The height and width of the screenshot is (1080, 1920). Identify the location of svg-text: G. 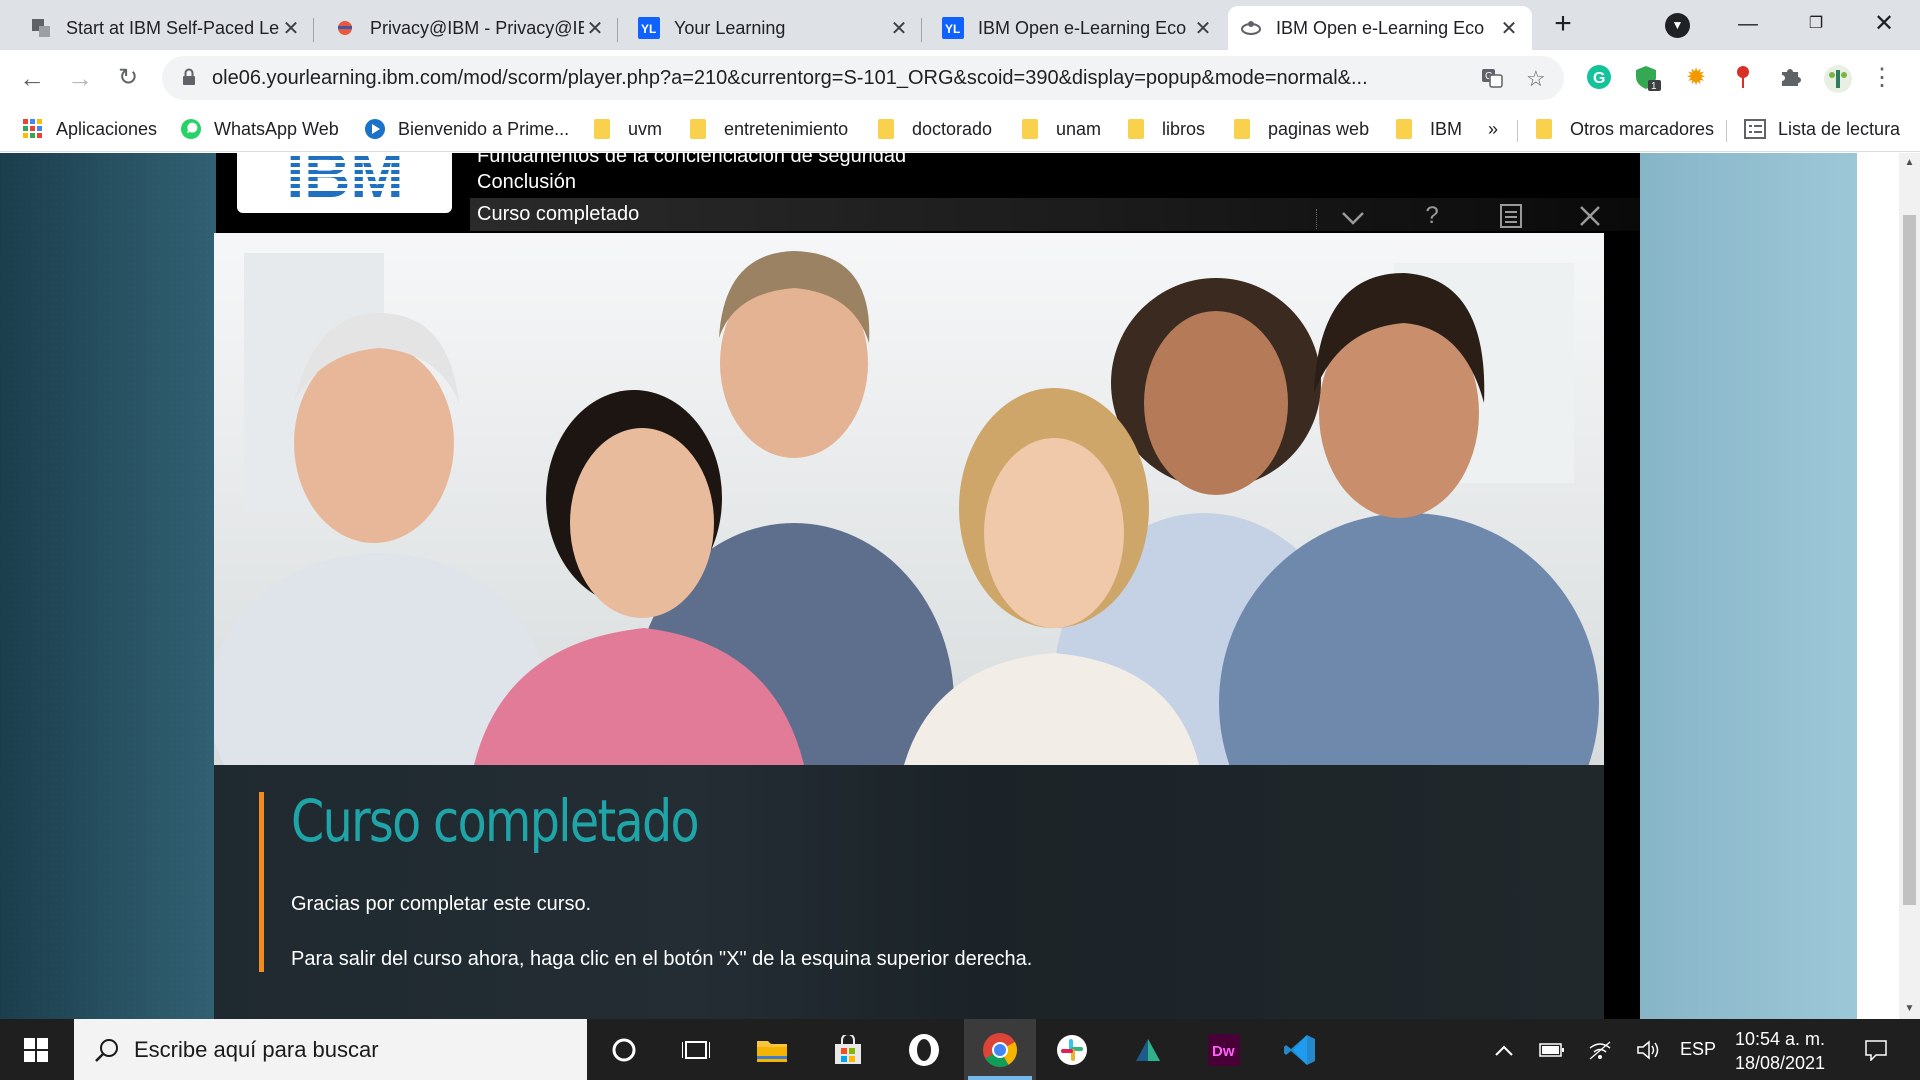
(1599, 78).